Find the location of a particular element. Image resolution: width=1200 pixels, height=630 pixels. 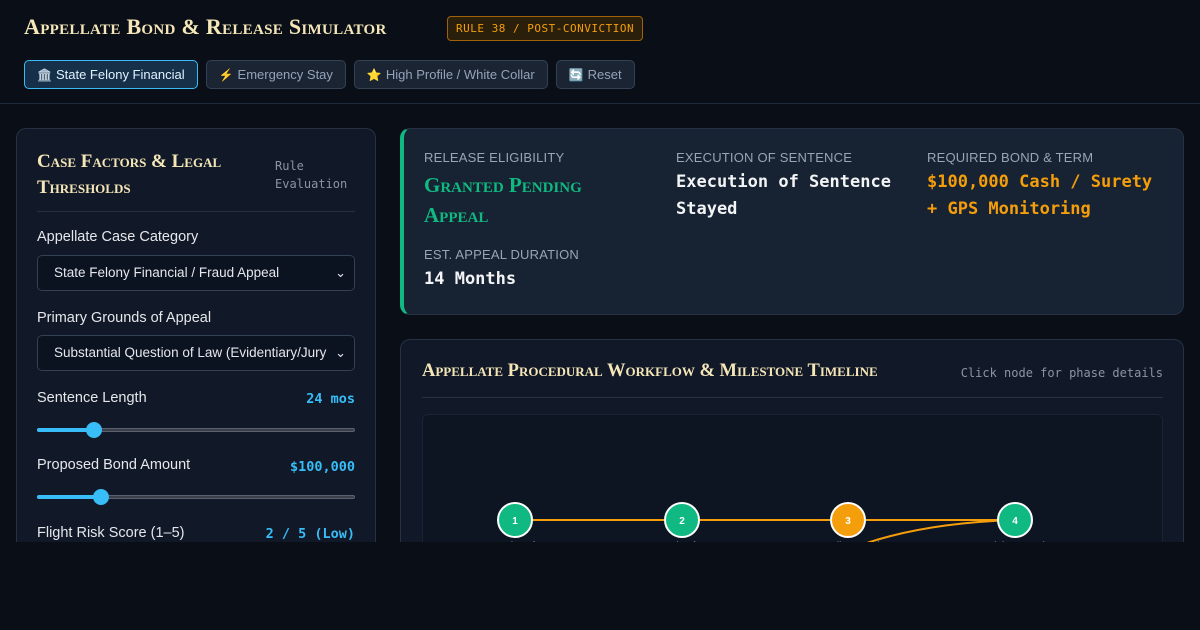

sentence-slider is located at coordinates (196, 430).